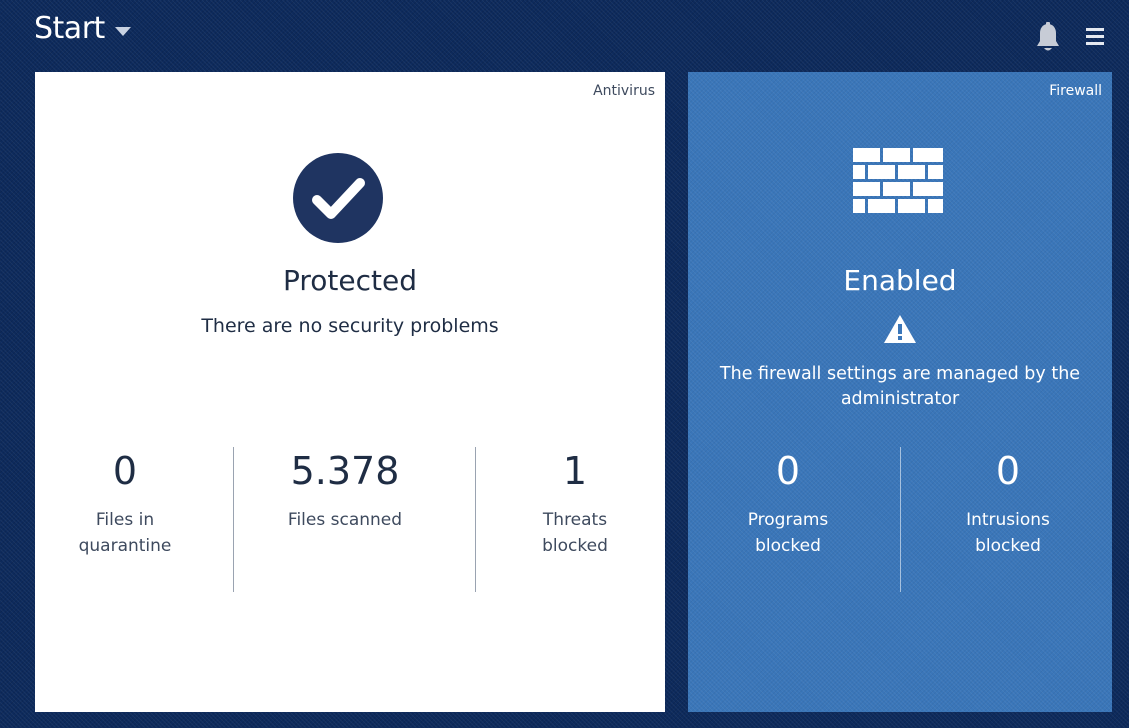  I want to click on top-bar: Start, so click(564, 36).